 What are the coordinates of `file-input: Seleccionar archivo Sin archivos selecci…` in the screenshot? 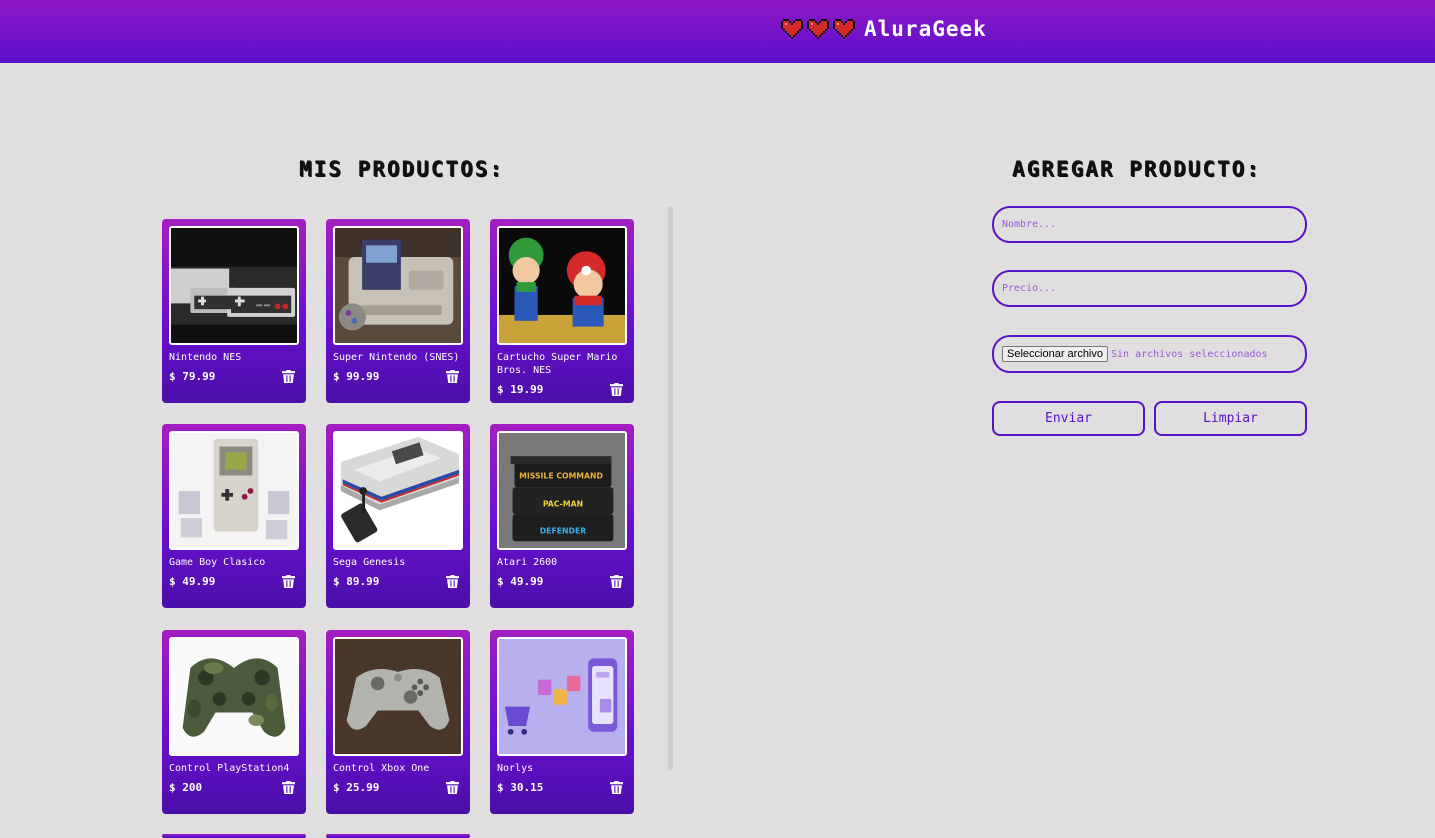 It's located at (1149, 354).